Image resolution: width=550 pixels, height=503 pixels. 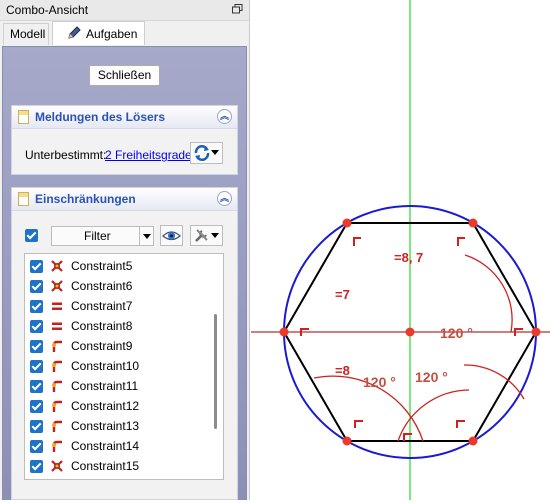 I want to click on list-item: Constraint11, so click(x=119, y=386).